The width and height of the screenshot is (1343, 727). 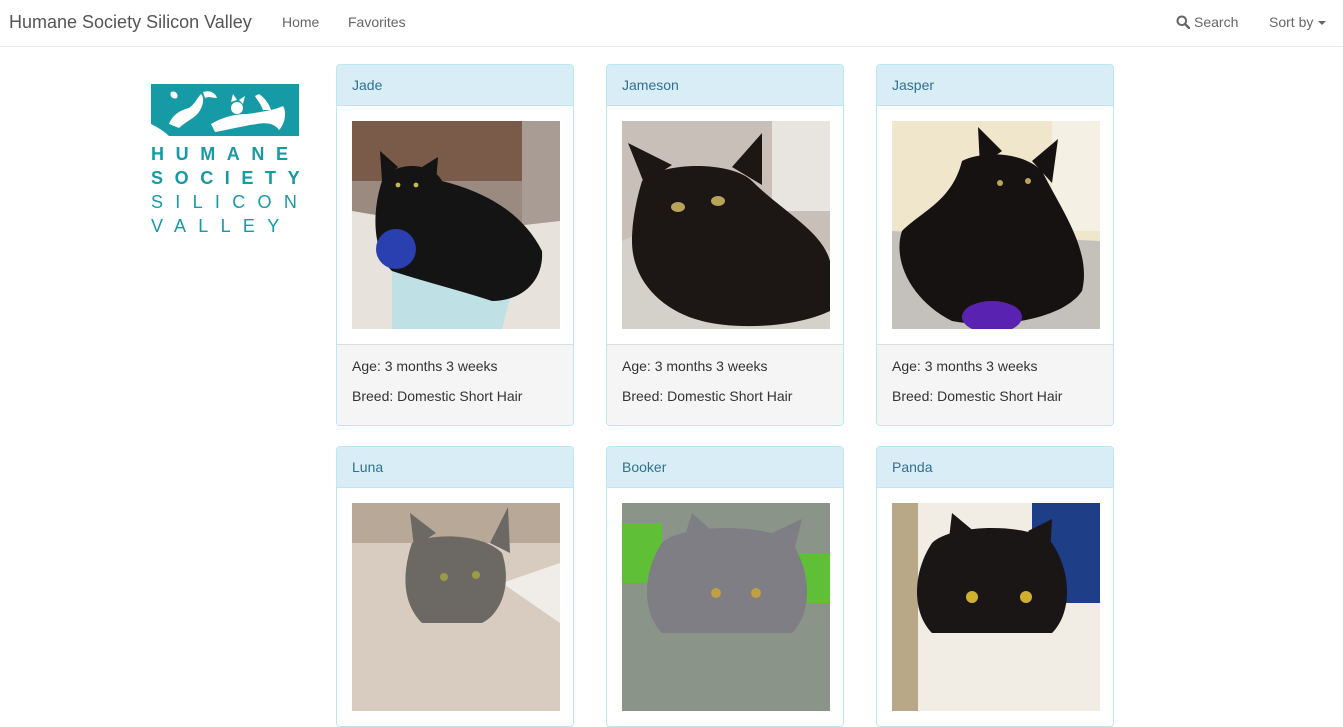 What do you see at coordinates (1322, 23) in the screenshot?
I see `caret-down-icon` at bounding box center [1322, 23].